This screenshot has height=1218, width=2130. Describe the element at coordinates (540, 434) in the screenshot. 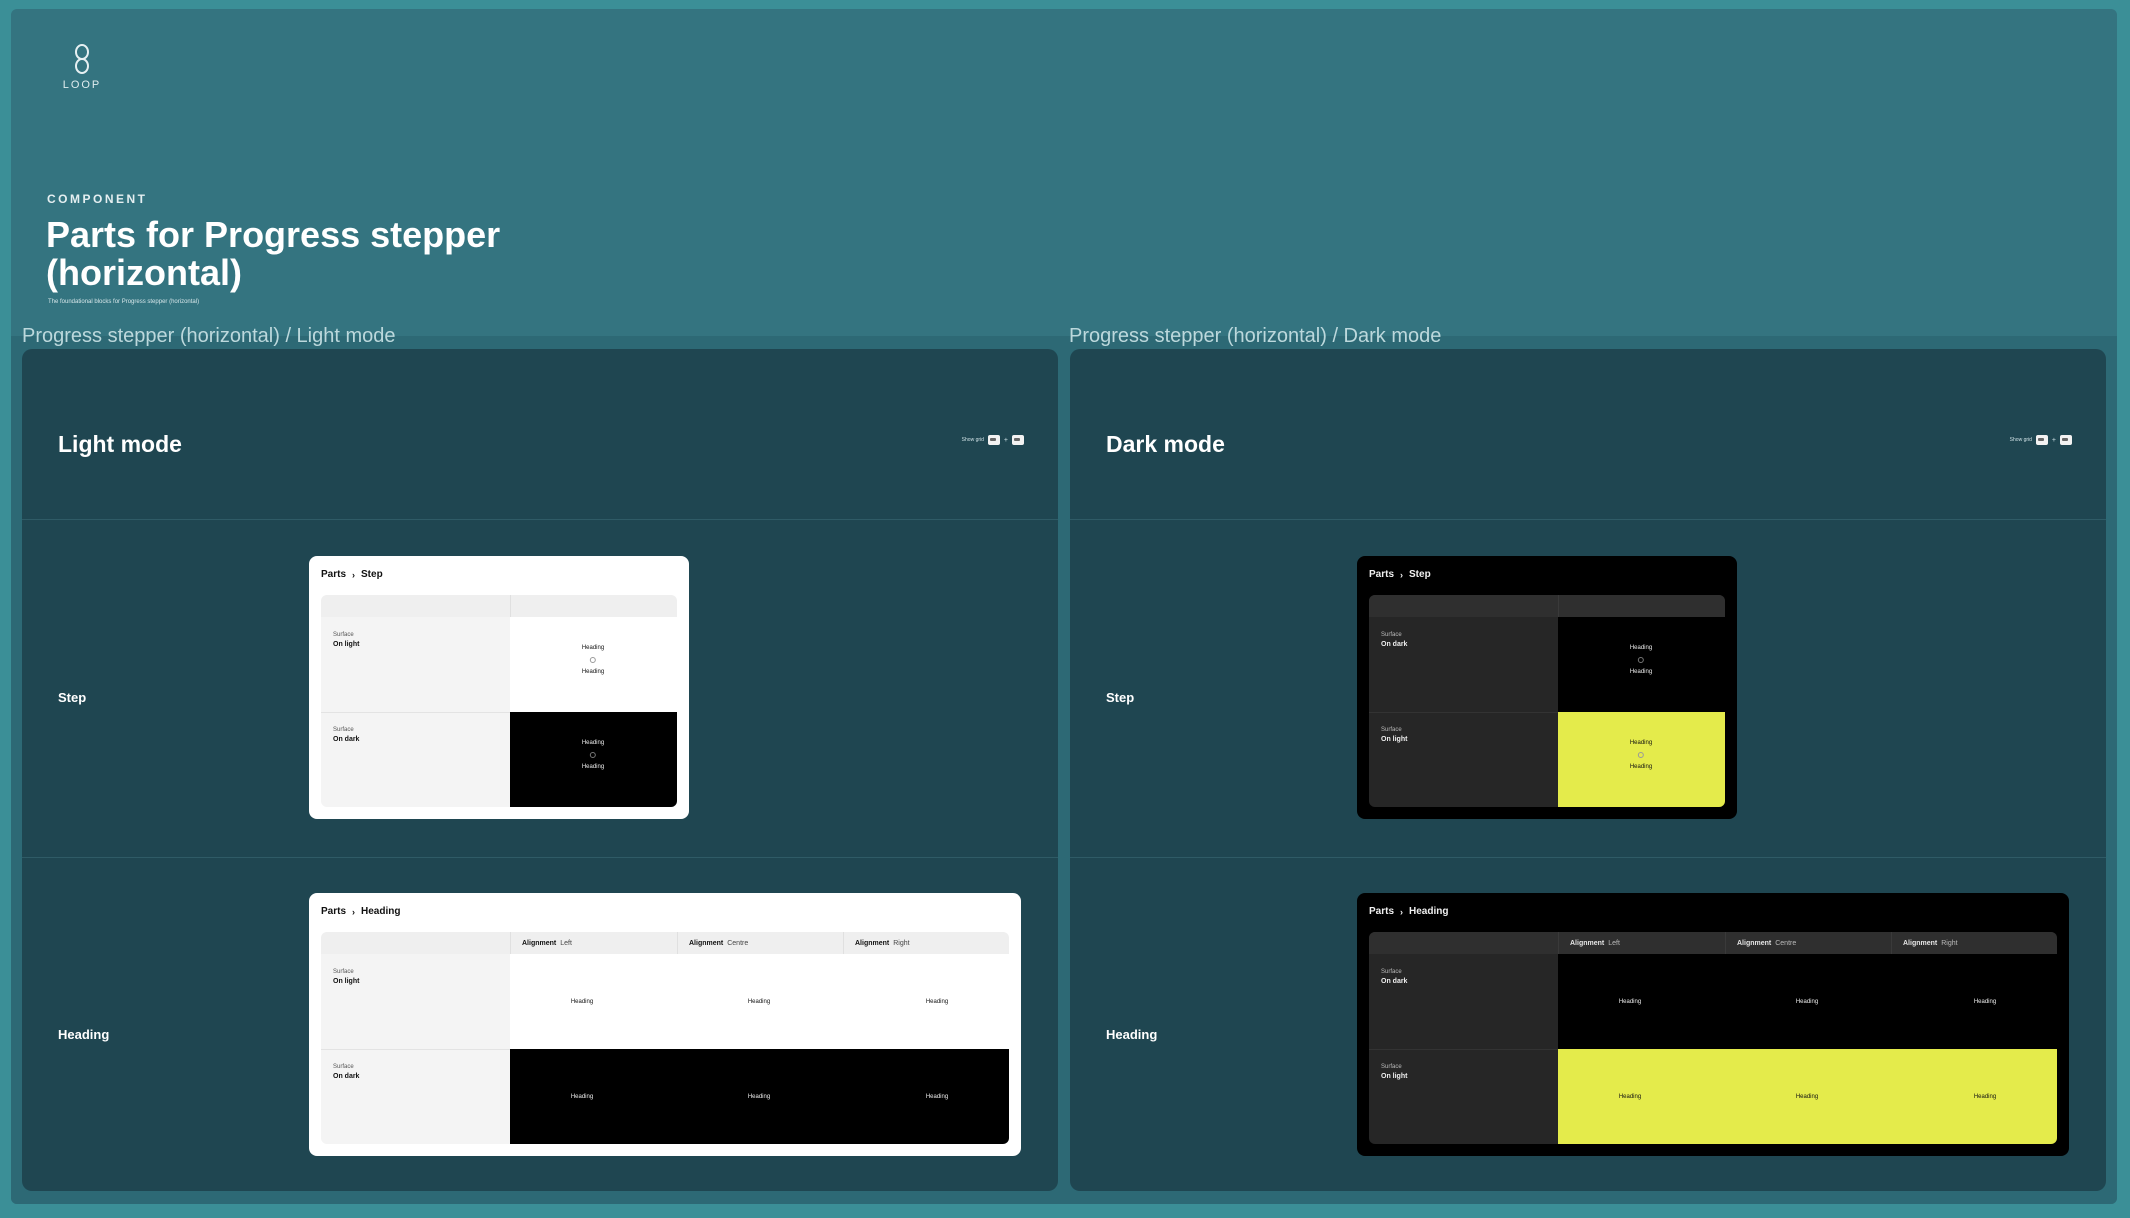

I see `panel-header: Light mode Show grid +` at that location.